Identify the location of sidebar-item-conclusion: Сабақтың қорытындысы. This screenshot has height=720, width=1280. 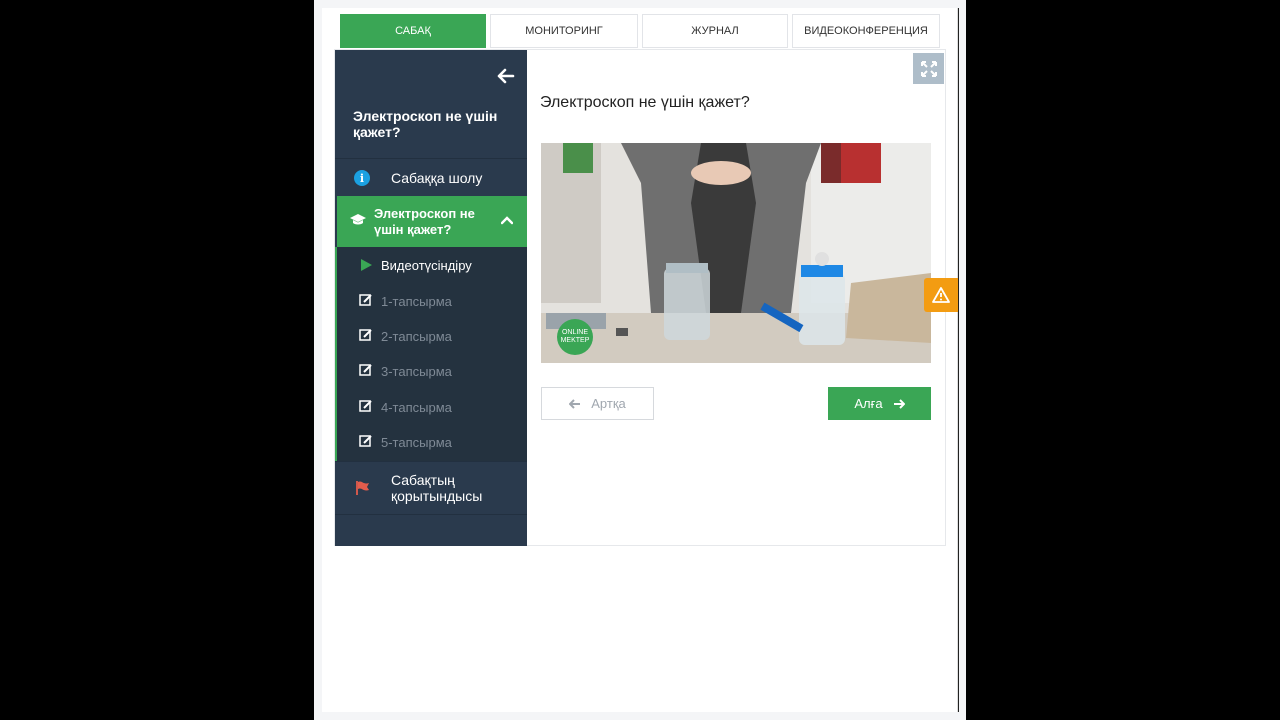
(431, 488).